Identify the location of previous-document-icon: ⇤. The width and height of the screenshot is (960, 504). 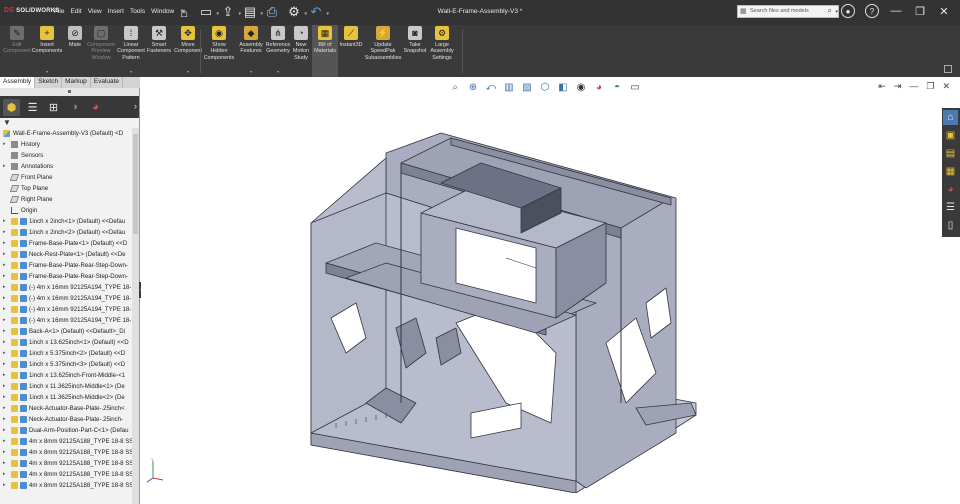
(882, 86).